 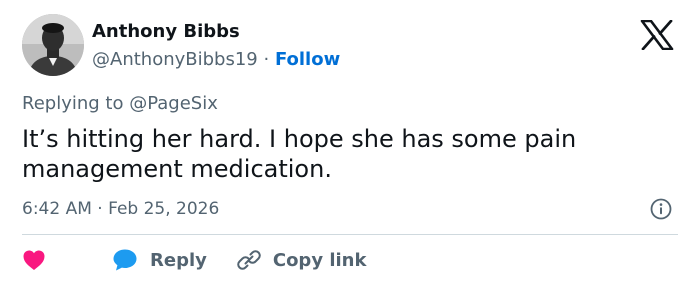 I want to click on divider, so click(x=350, y=234).